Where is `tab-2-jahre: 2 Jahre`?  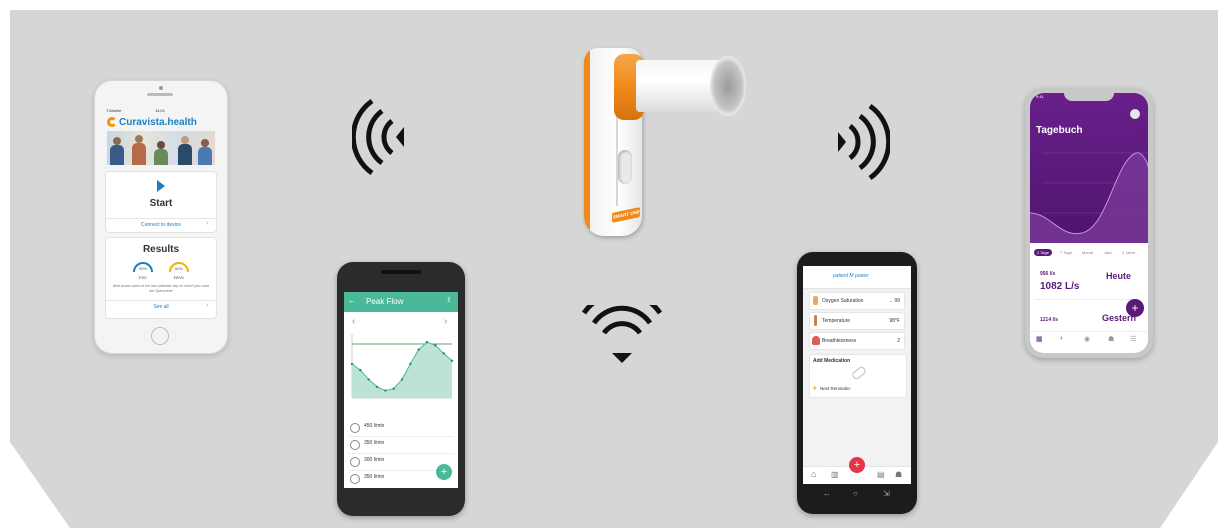
tab-2-jahre: 2 Jahre is located at coordinates (1128, 252).